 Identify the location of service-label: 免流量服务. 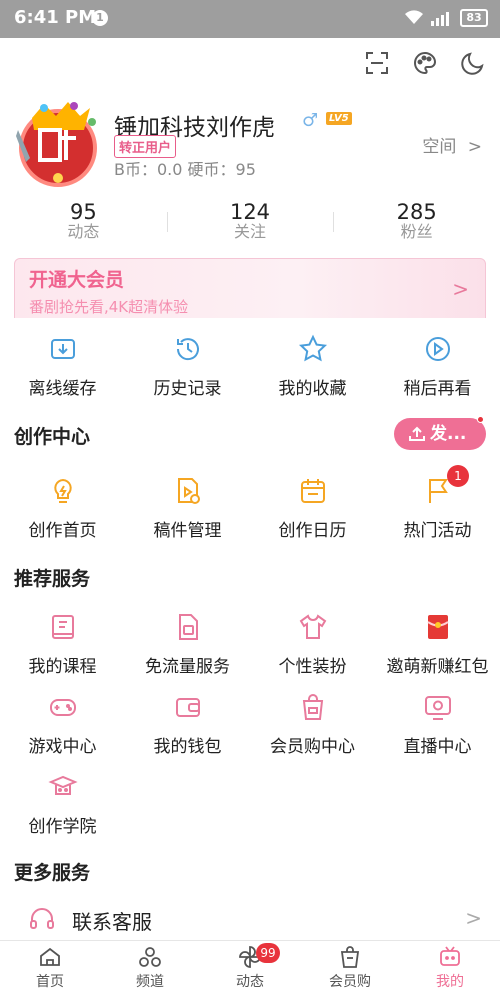
(187, 667).